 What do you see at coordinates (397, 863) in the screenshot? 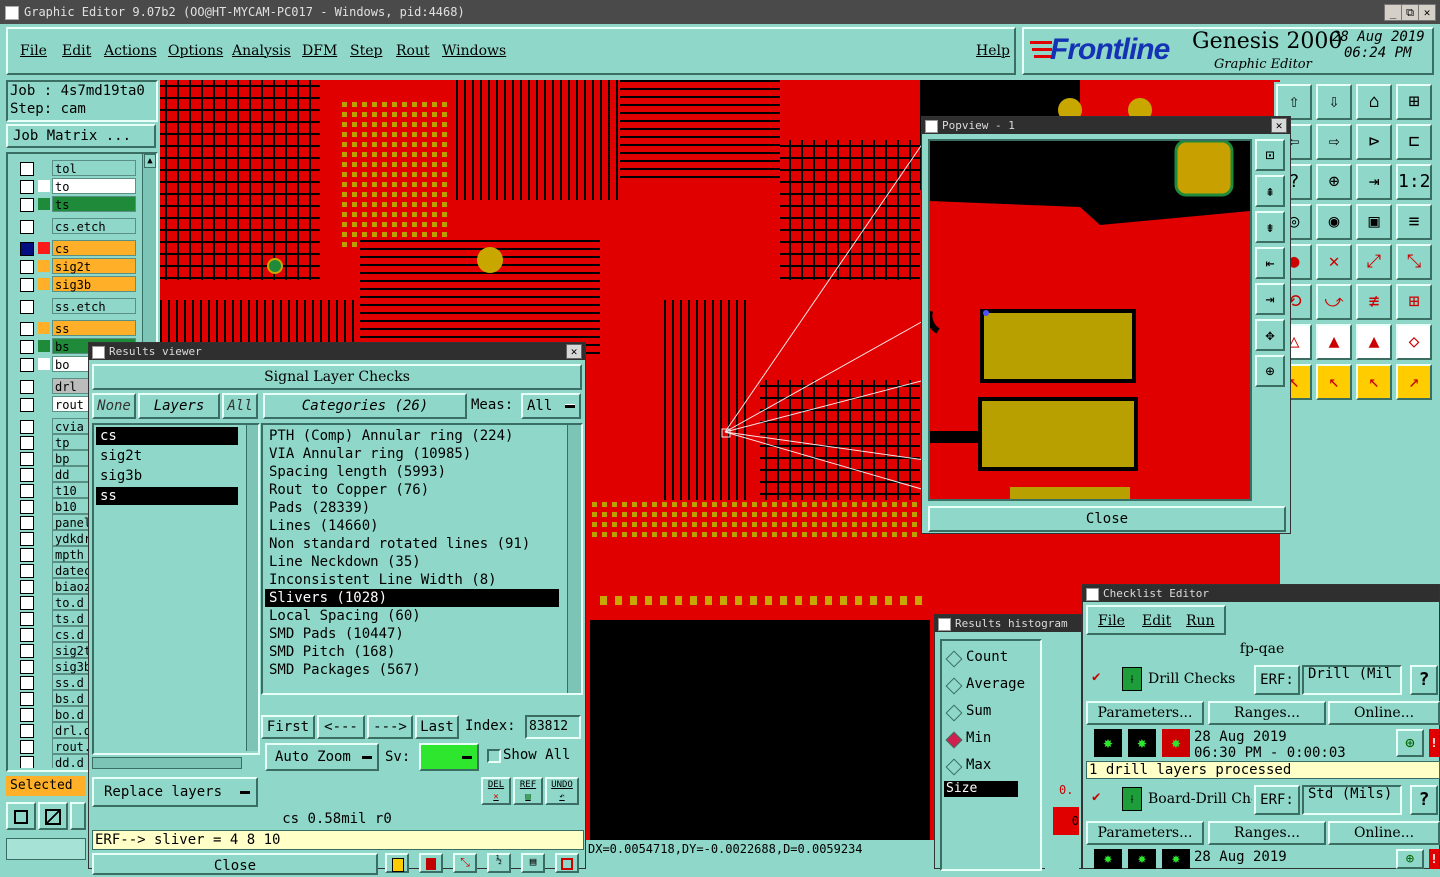
I see `rv-tool-1-icon` at bounding box center [397, 863].